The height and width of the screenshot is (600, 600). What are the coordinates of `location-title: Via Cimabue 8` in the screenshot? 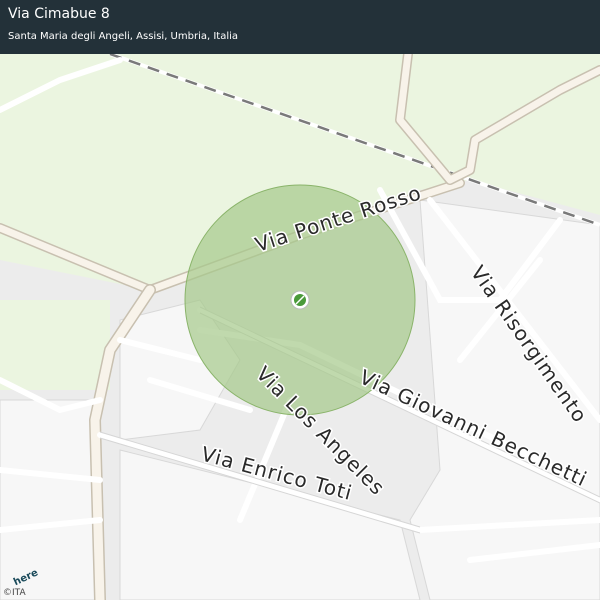 It's located at (59, 14).